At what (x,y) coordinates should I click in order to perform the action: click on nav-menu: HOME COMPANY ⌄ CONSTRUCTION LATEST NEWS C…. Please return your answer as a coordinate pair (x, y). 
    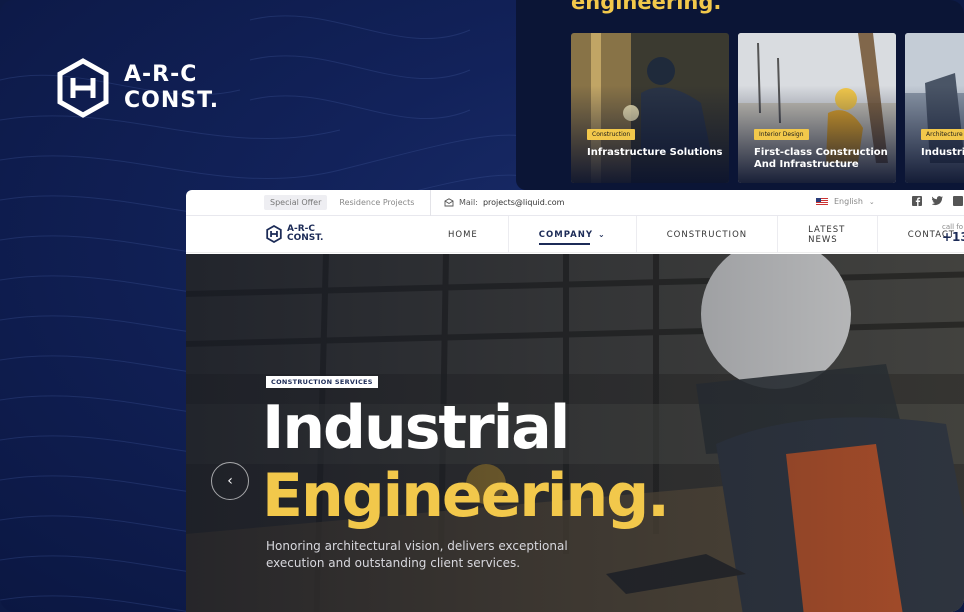
    Looking at the image, I should click on (691, 234).